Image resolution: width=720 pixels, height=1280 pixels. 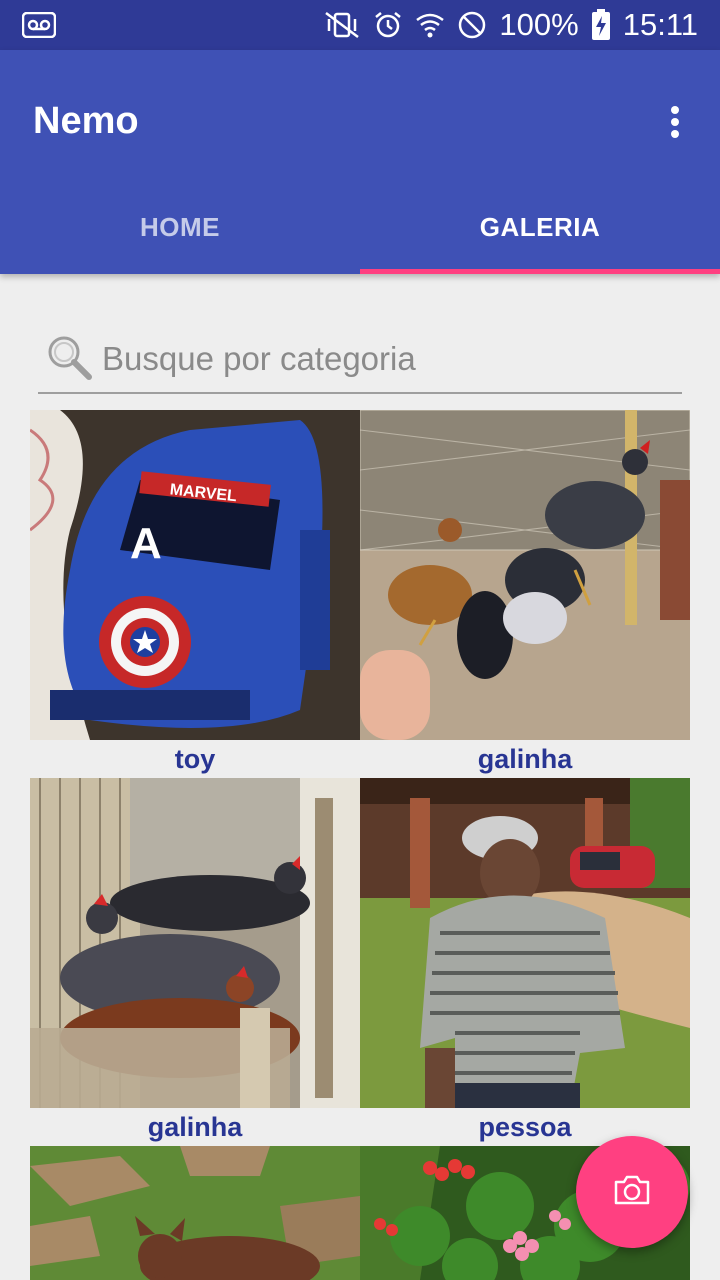 I want to click on app-title: Nemo, so click(x=86, y=121).